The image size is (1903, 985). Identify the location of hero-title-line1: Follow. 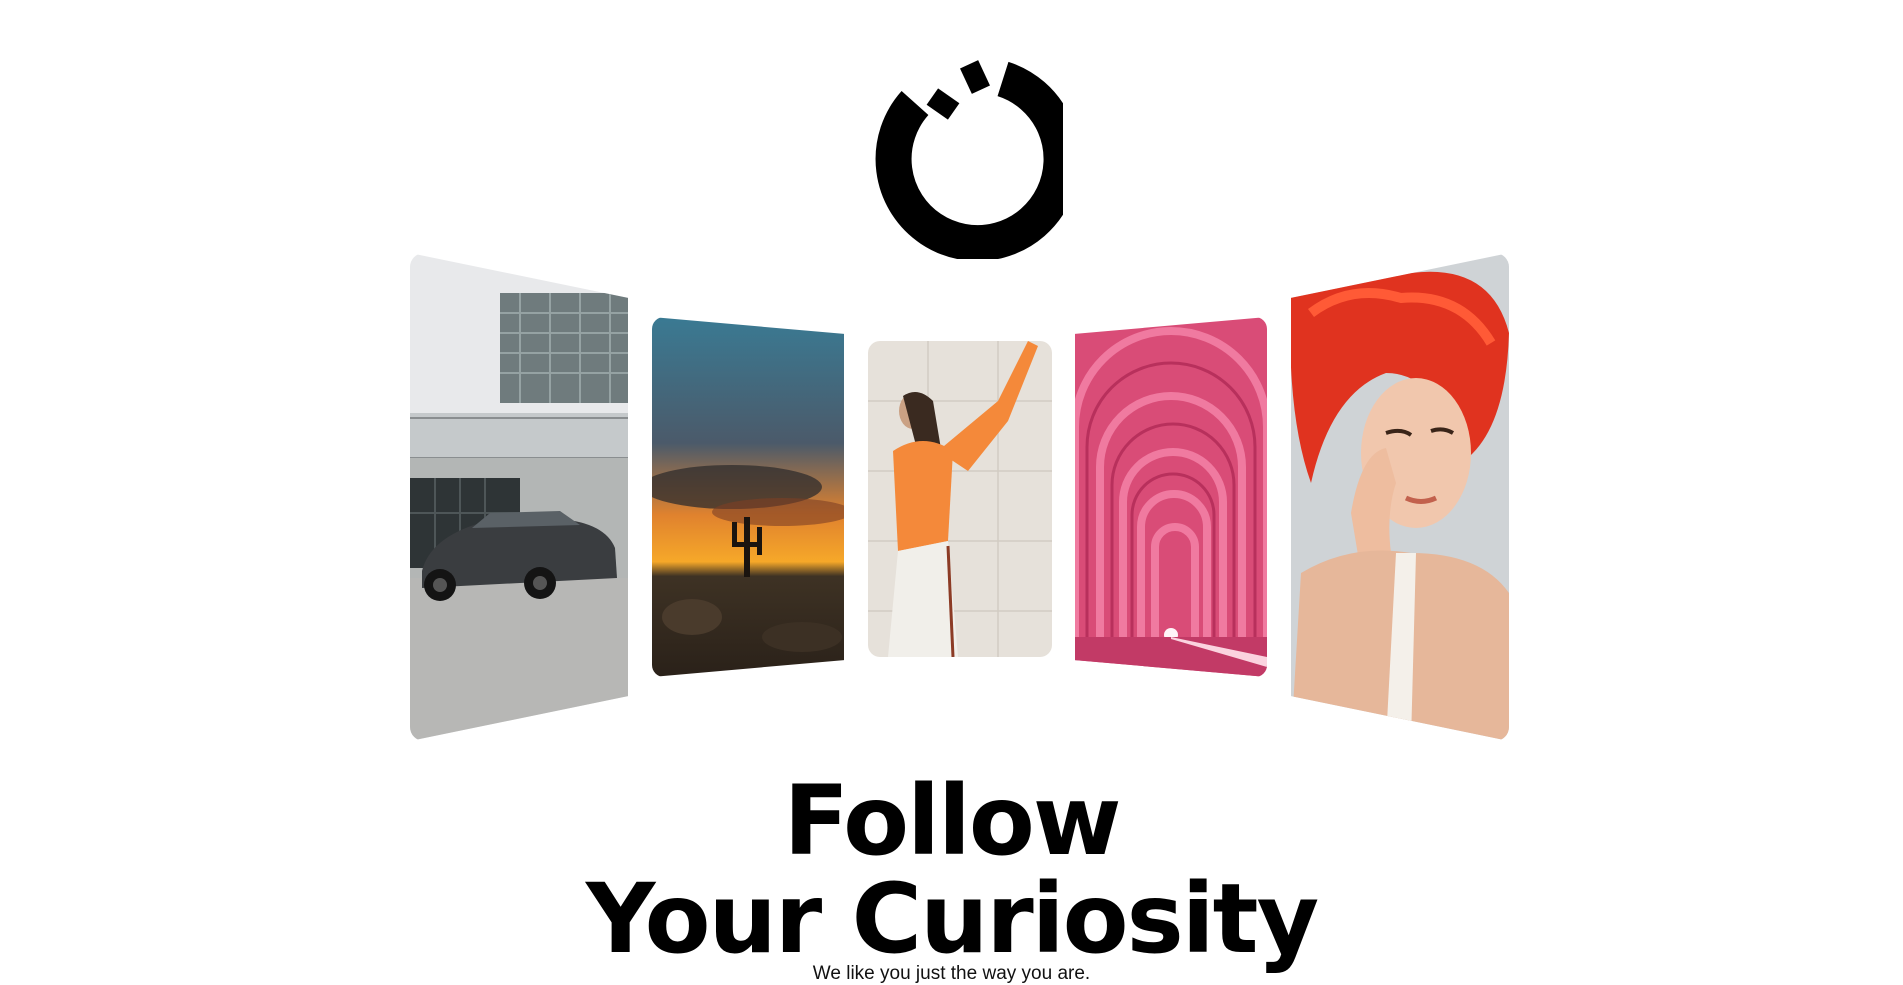
(952, 821).